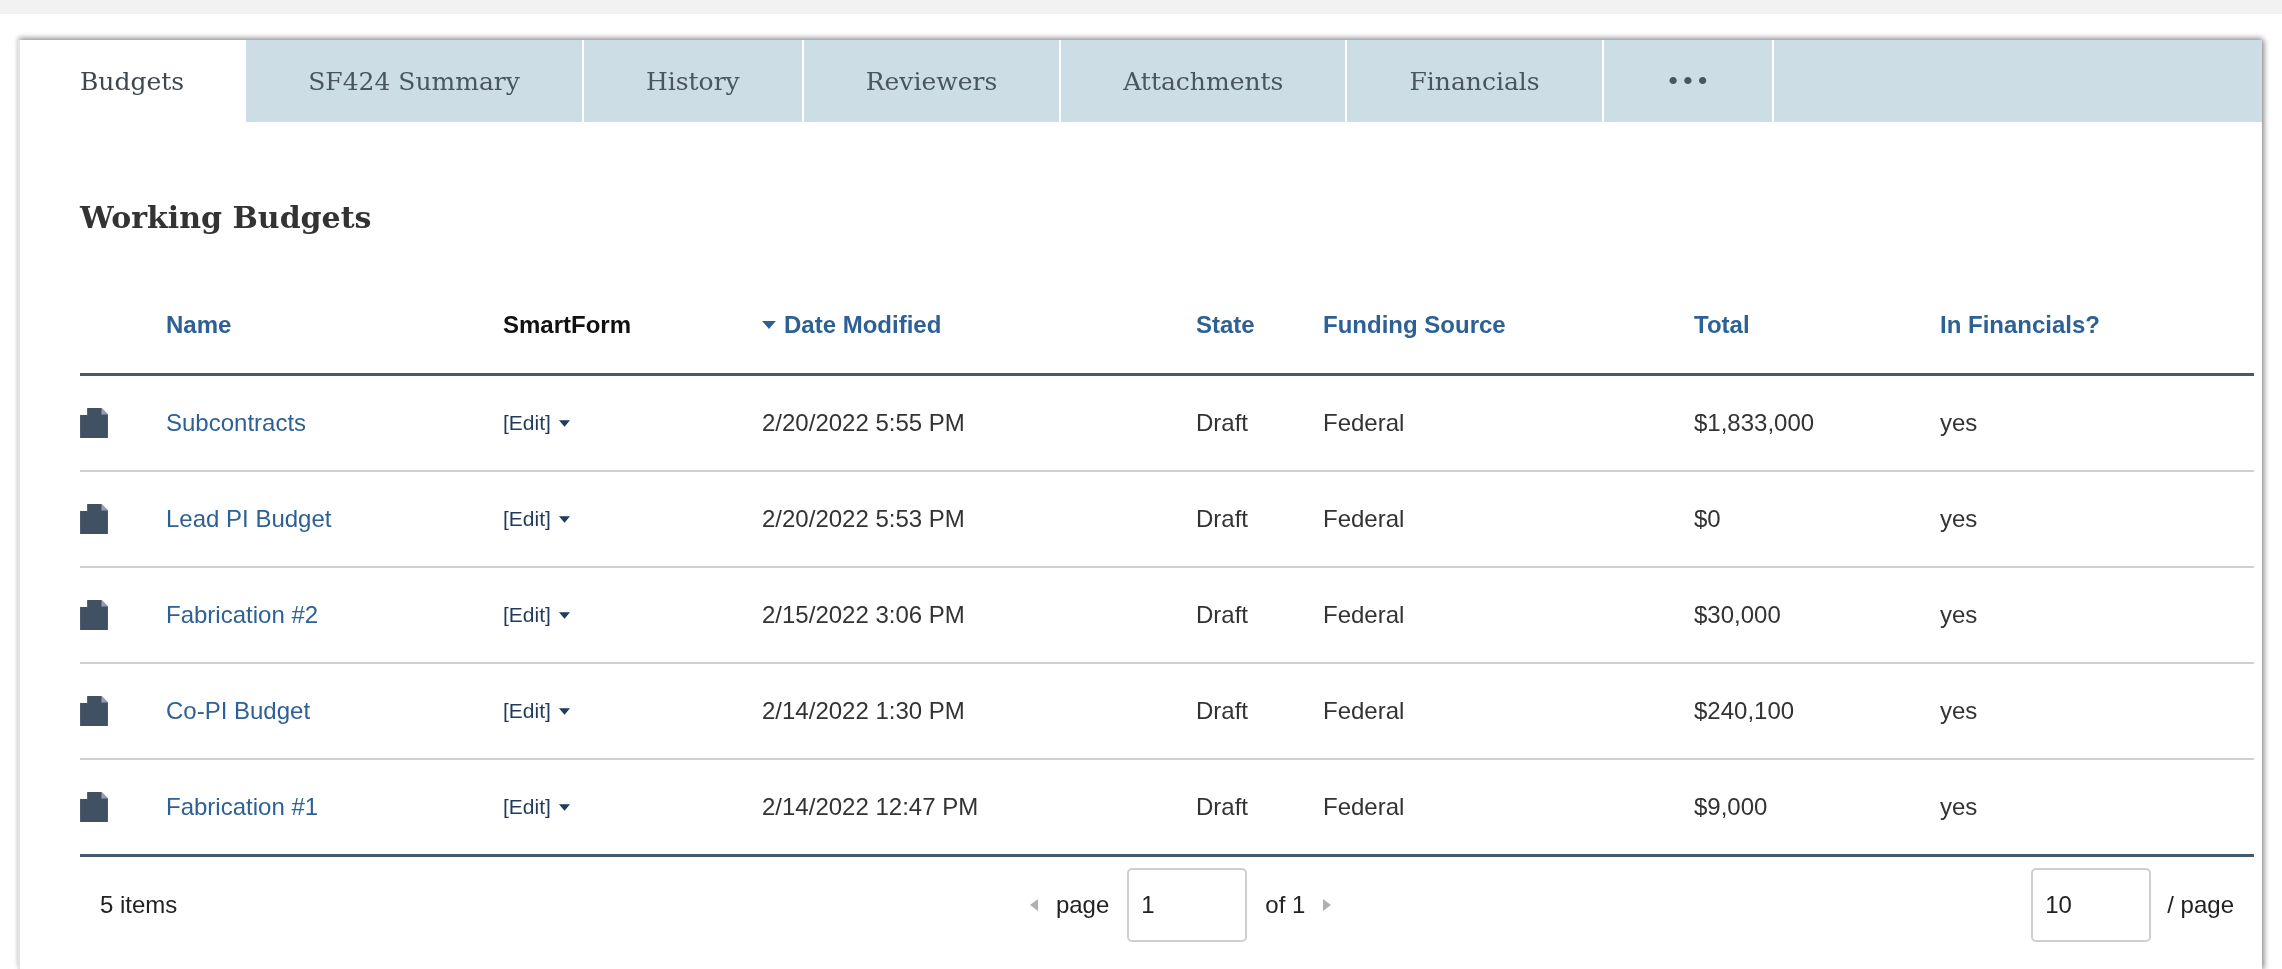 The image size is (2282, 969). I want to click on tab: •••, so click(1688, 81).